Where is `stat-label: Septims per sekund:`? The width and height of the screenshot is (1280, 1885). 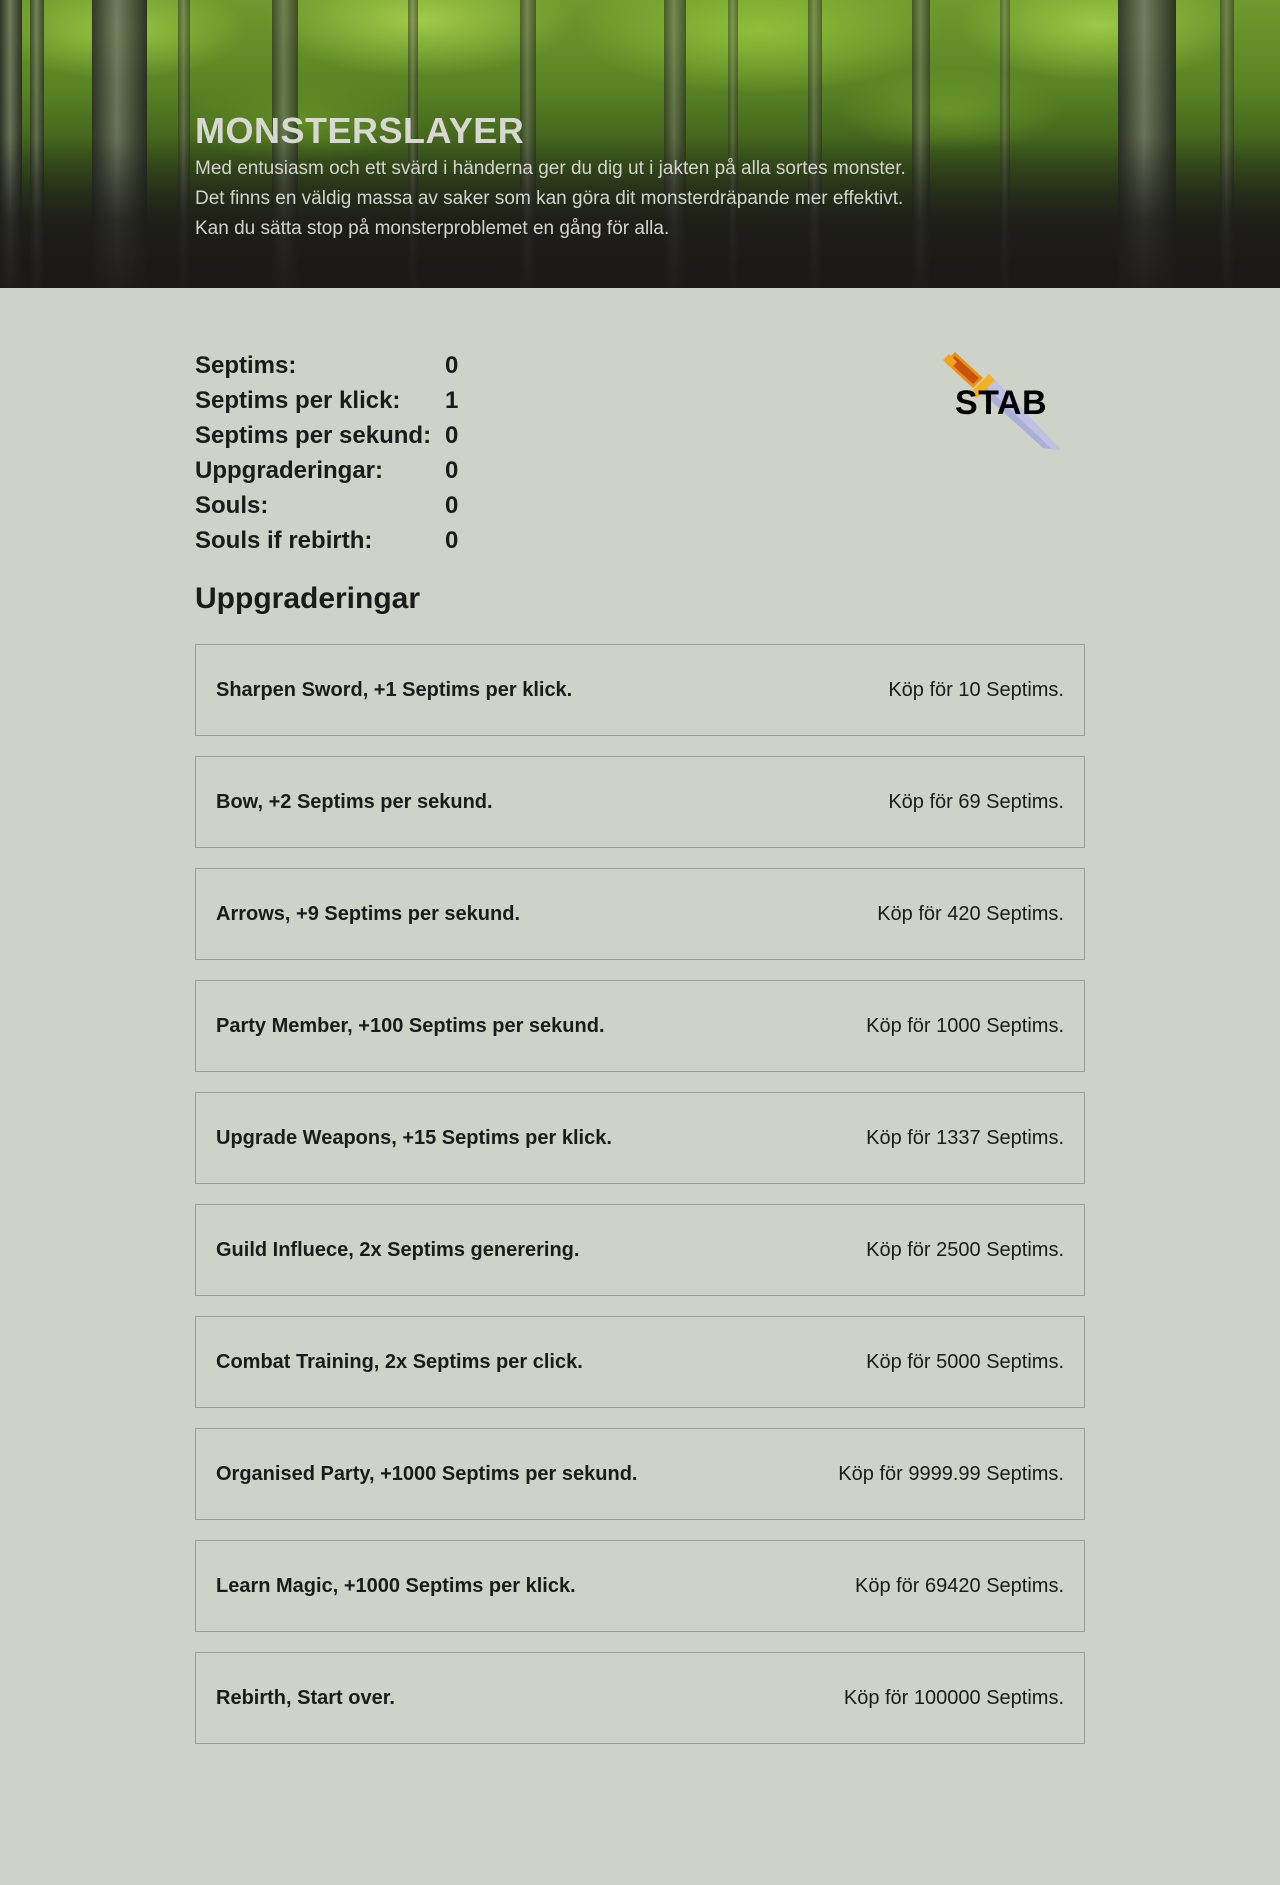 stat-label: Septims per sekund: is located at coordinates (313, 435).